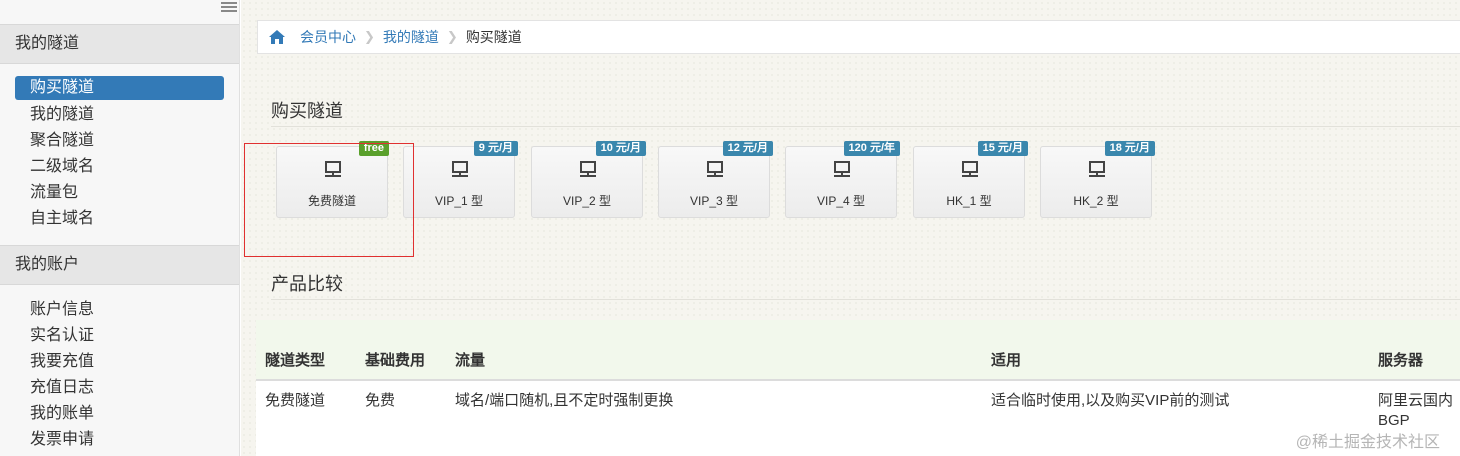  What do you see at coordinates (411, 37) in the screenshot?
I see `breadcrumb-my-tunnels: 我的隧道` at bounding box center [411, 37].